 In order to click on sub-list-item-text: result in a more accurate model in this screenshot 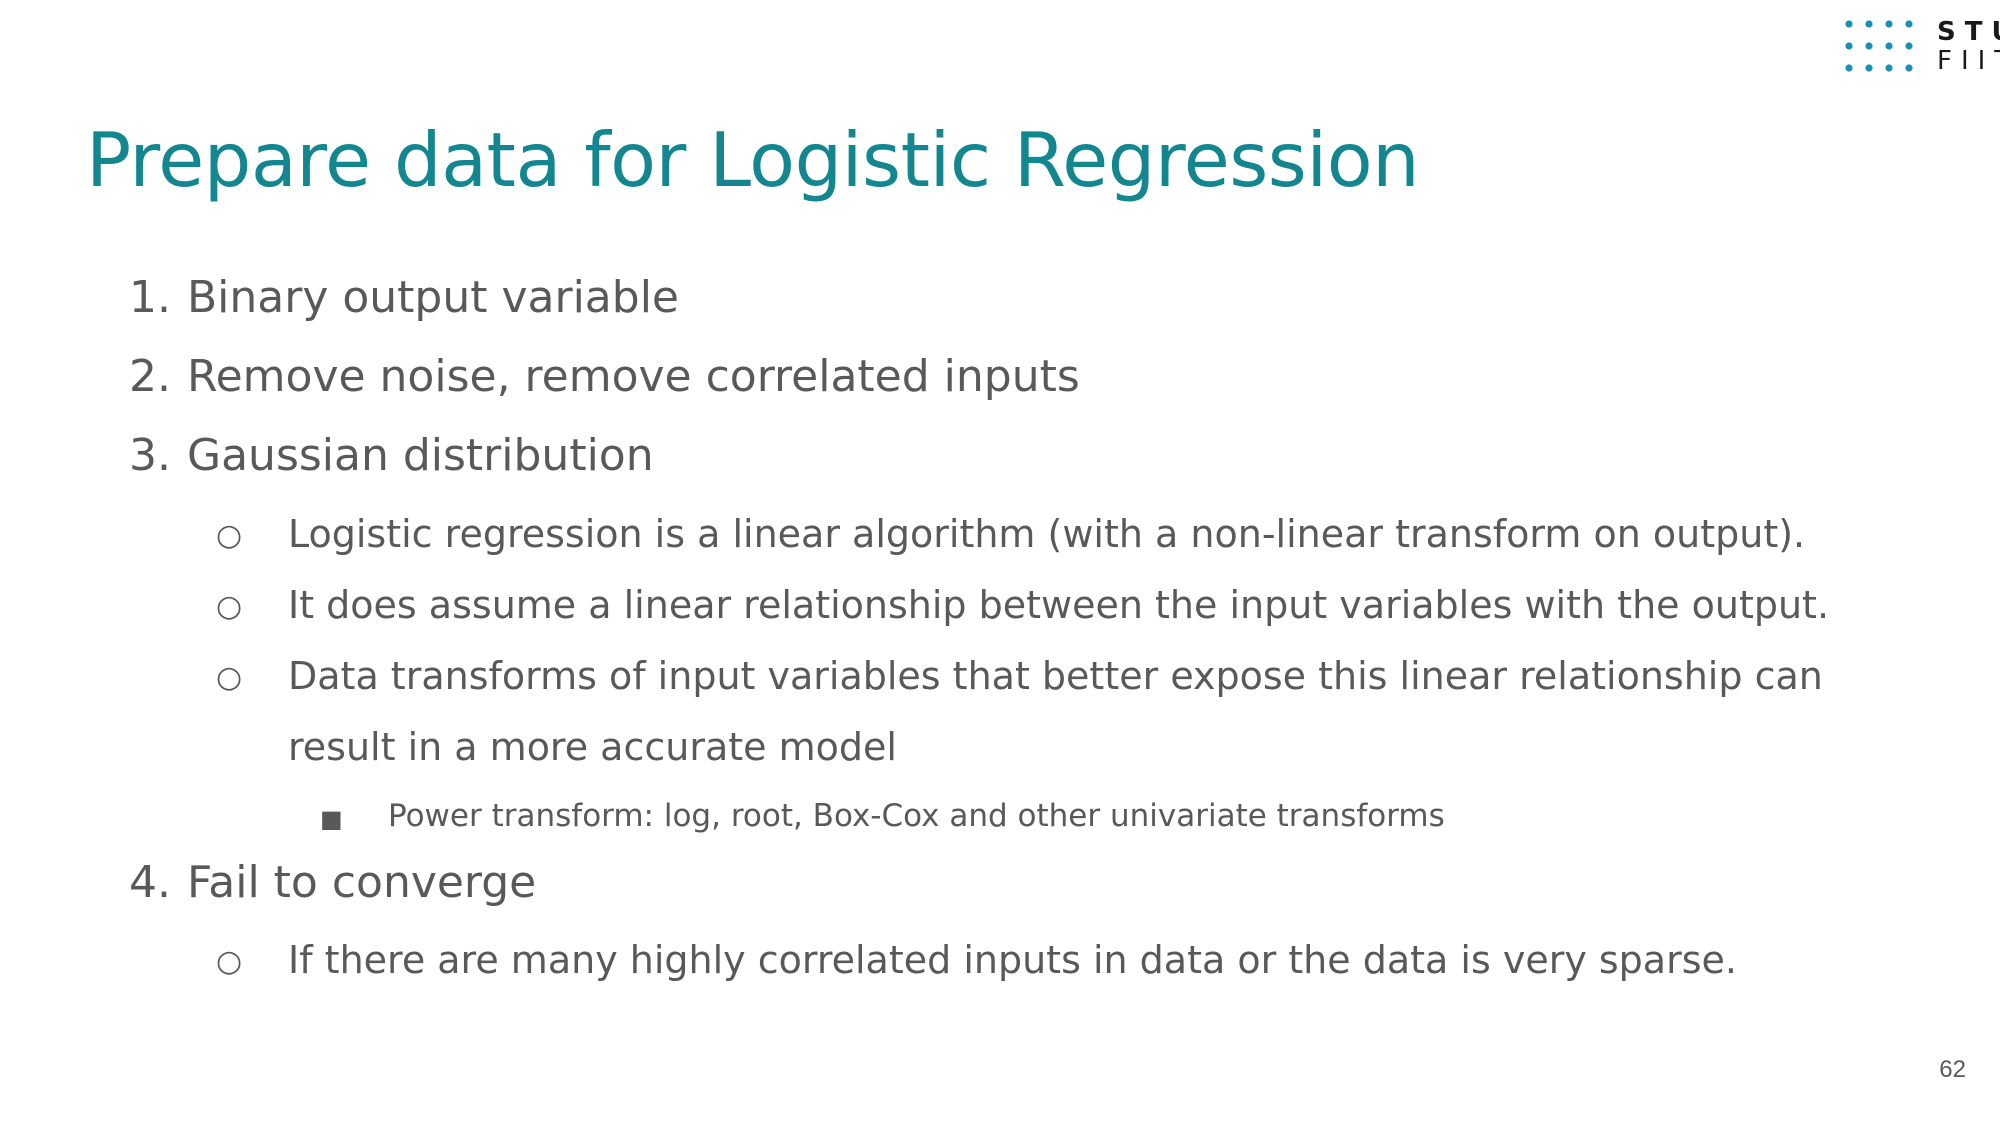, I will do `click(592, 747)`.